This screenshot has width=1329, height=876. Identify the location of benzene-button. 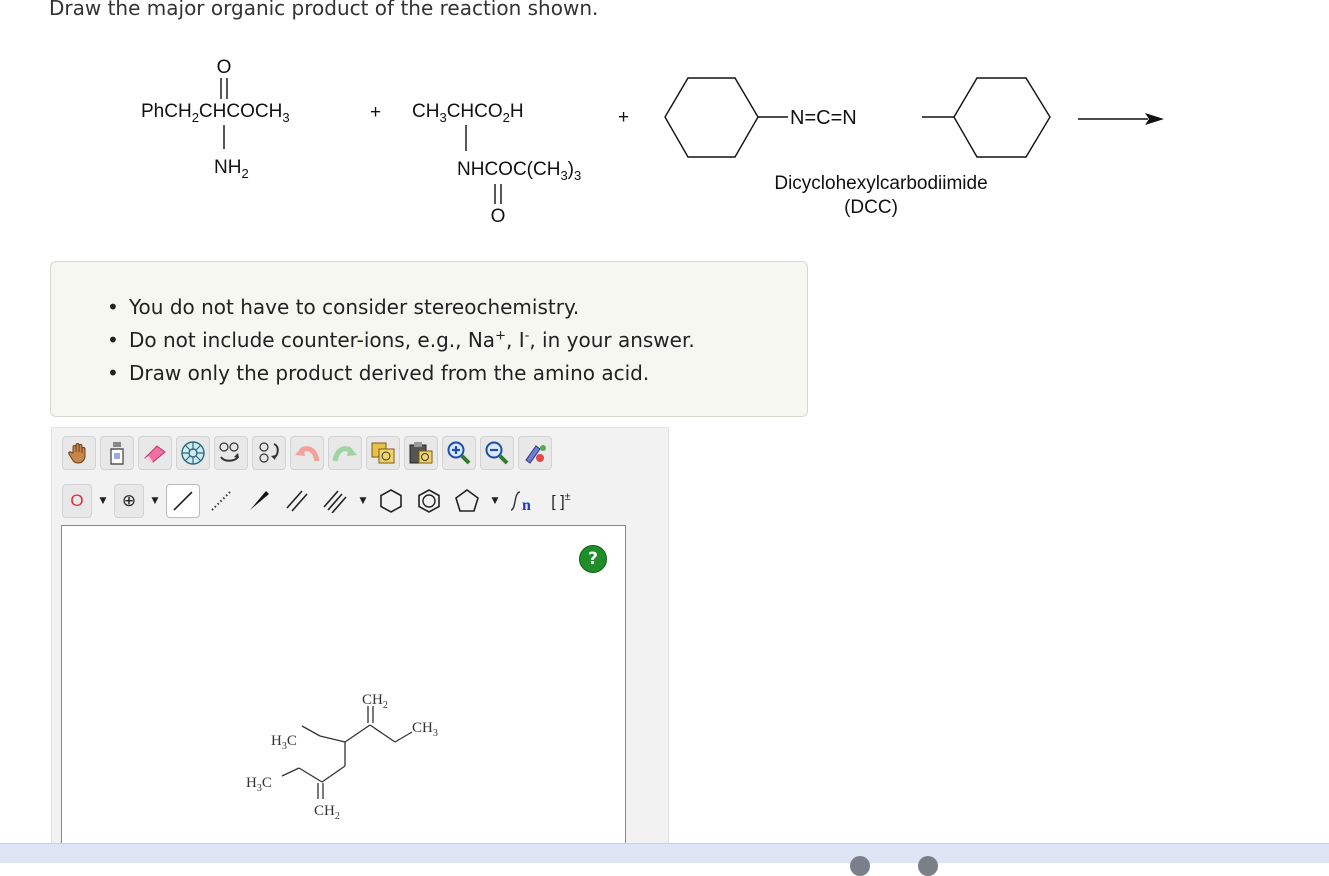
(429, 501).